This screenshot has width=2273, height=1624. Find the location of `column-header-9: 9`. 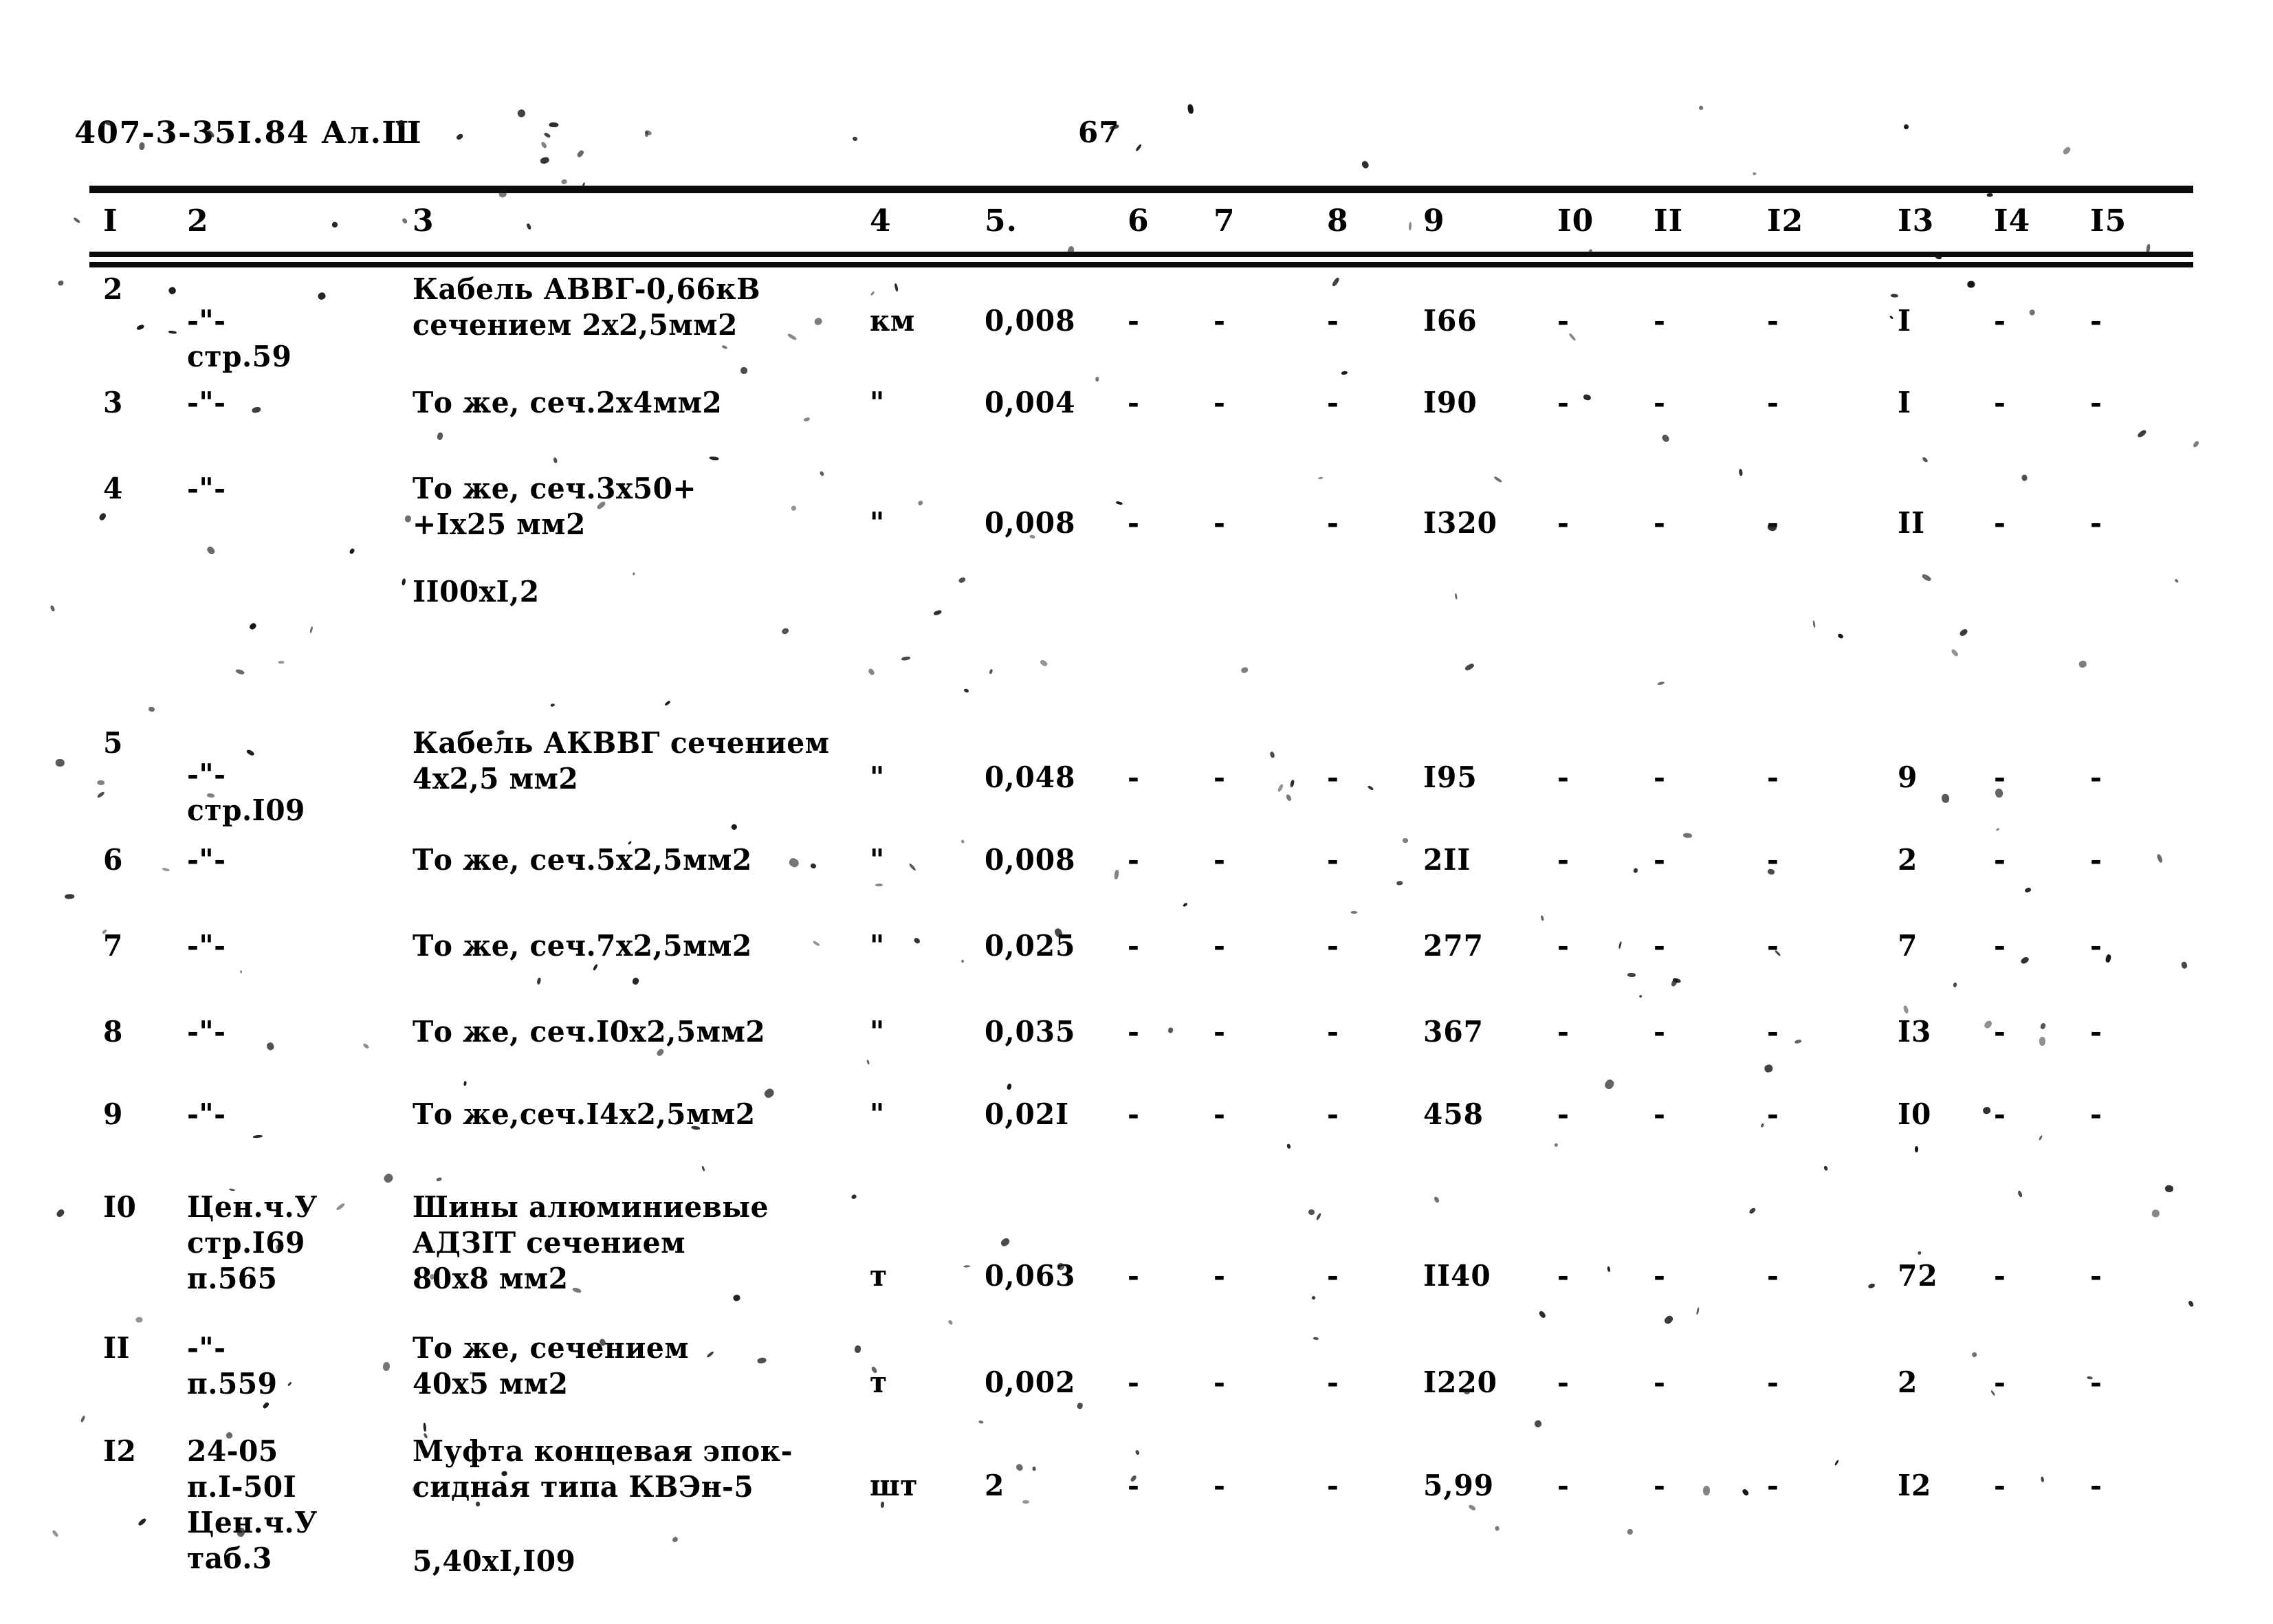

column-header-9: 9 is located at coordinates (1434, 221).